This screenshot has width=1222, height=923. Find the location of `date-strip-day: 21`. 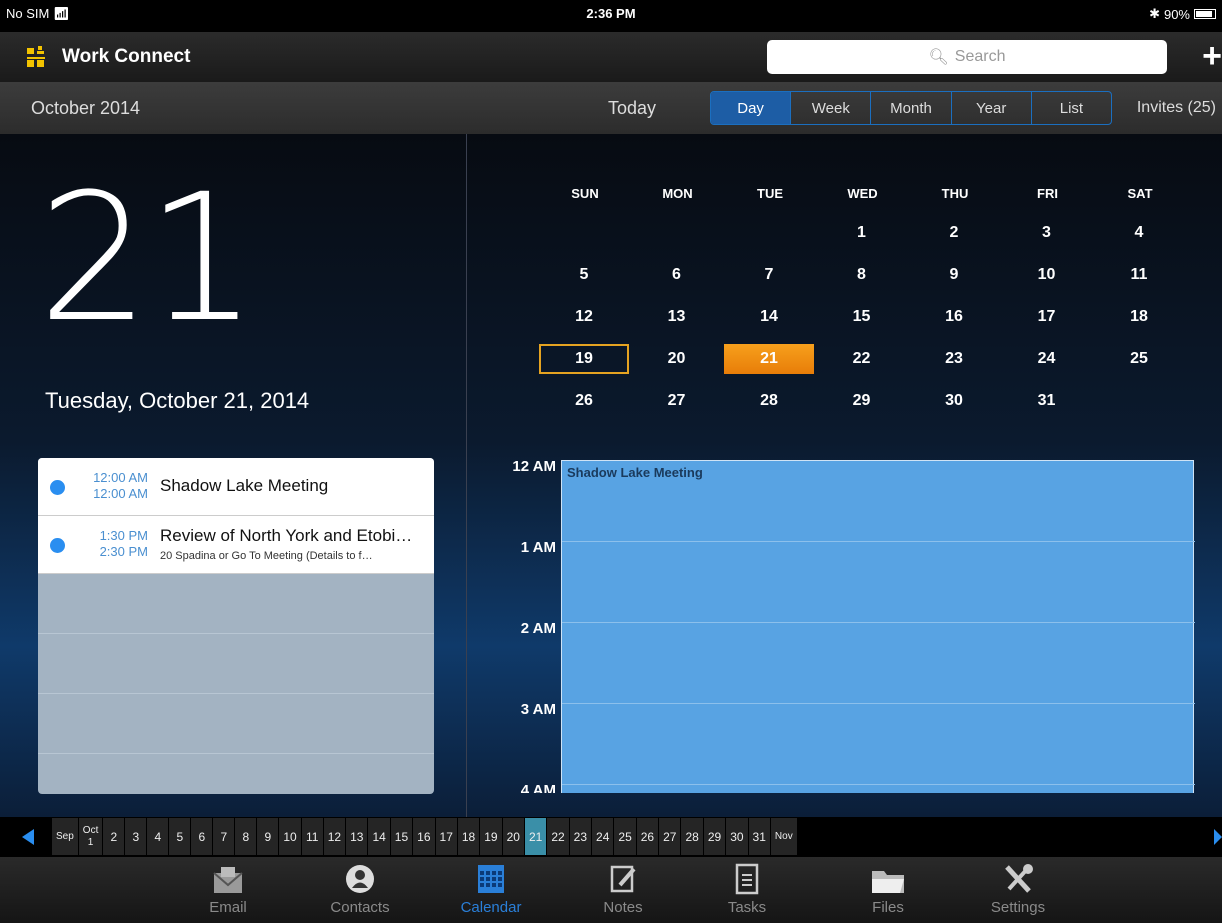

date-strip-day: 21 is located at coordinates (536, 836).